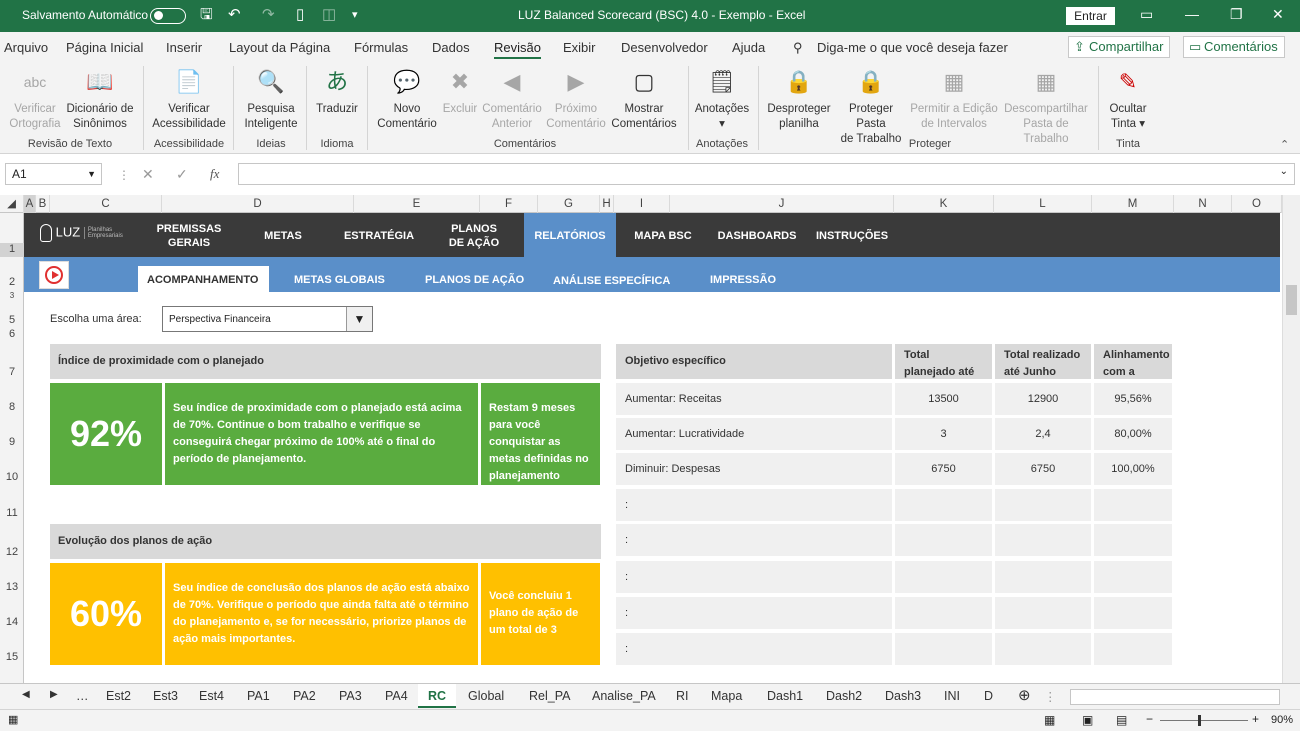  Describe the element at coordinates (663, 236) in the screenshot. I see `nav-mapa-bsc: MAPA BSC` at that location.